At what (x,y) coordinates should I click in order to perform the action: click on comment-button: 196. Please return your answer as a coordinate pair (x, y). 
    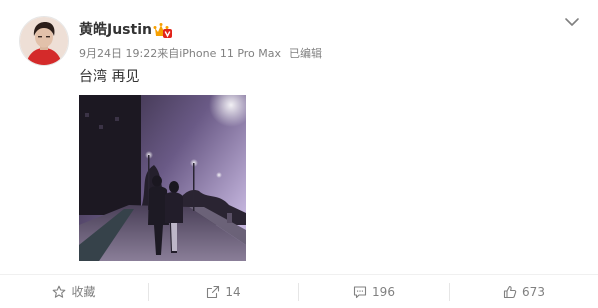
    Looking at the image, I should click on (374, 291).